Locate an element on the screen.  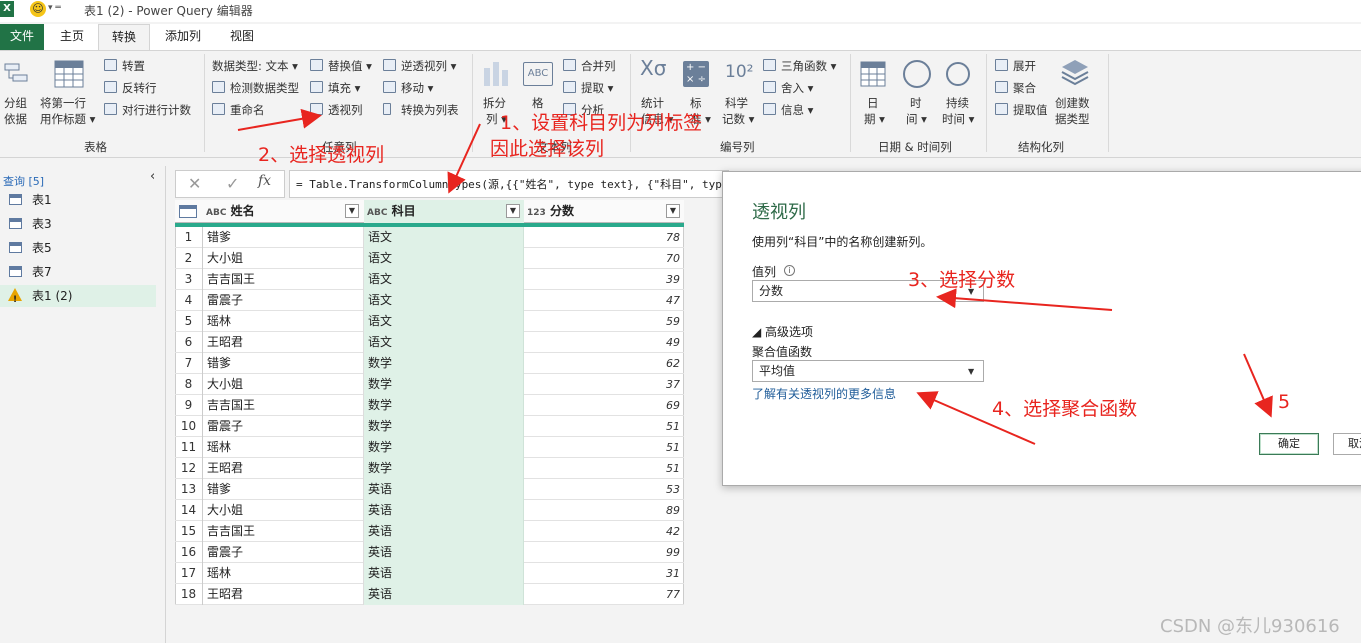
extract-values-button: 提取值 is located at coordinates (1030, 110).